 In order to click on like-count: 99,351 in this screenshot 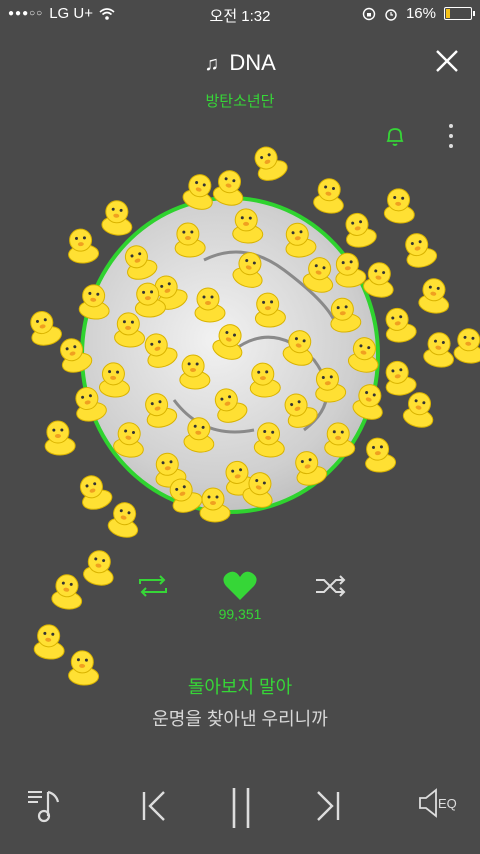, I will do `click(240, 614)`.